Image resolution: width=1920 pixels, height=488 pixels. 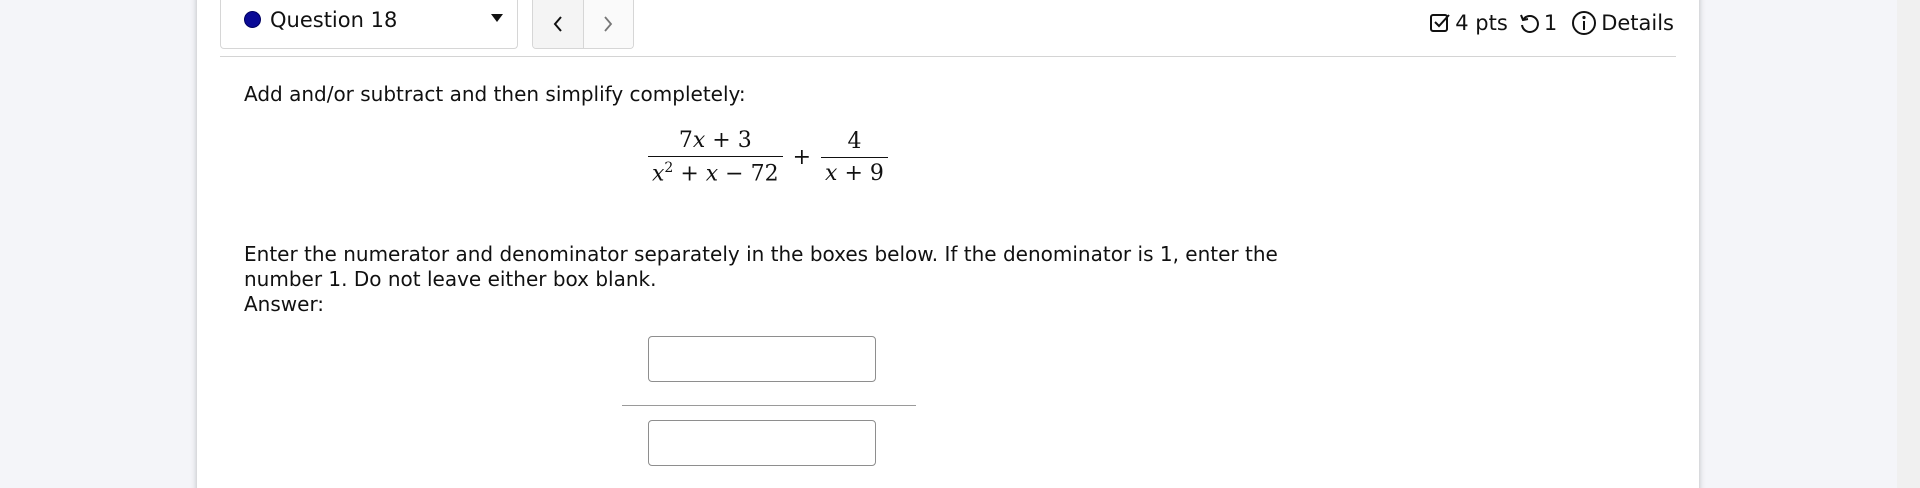 I want to click on operator: +, so click(x=802, y=157).